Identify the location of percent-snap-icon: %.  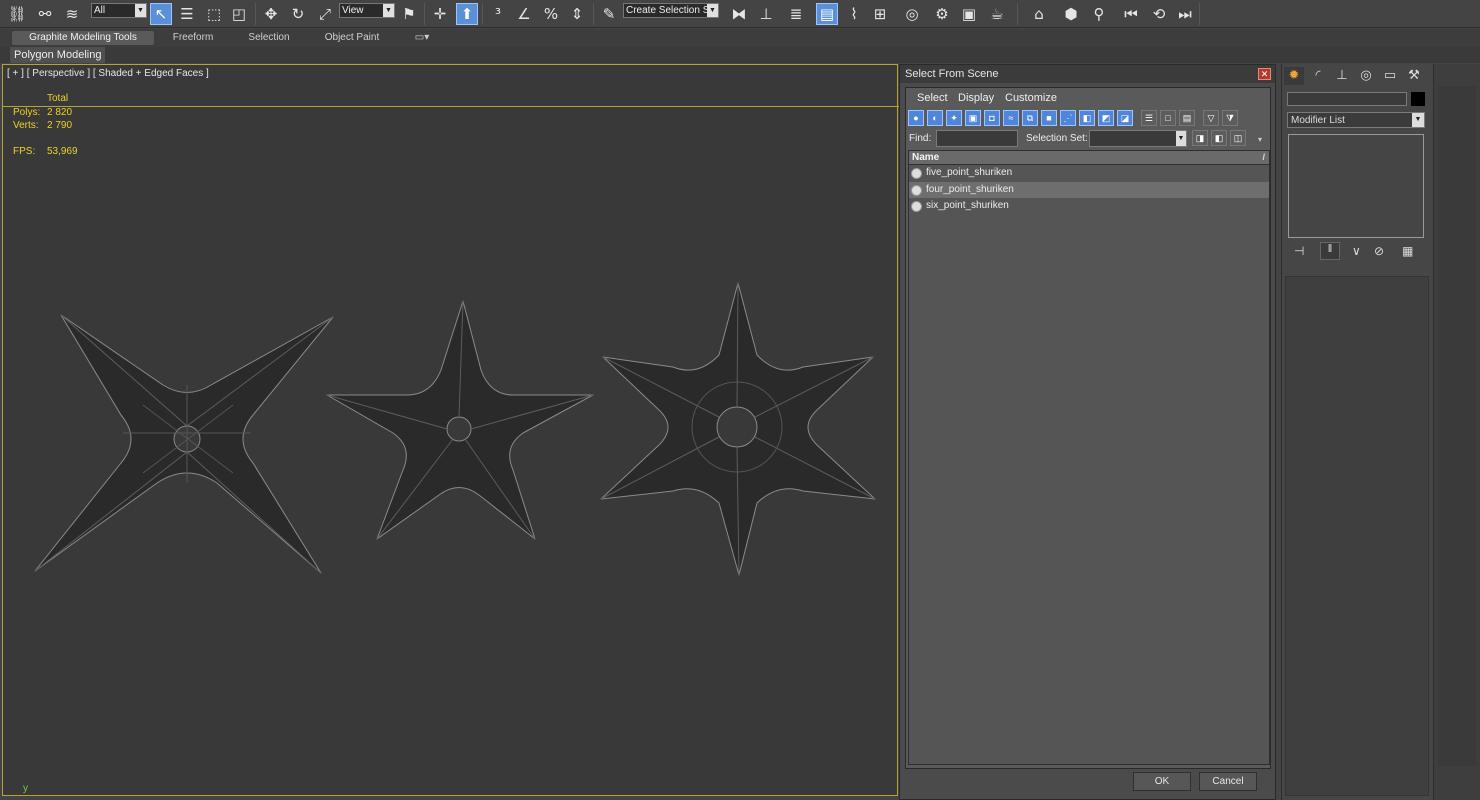
(551, 14).